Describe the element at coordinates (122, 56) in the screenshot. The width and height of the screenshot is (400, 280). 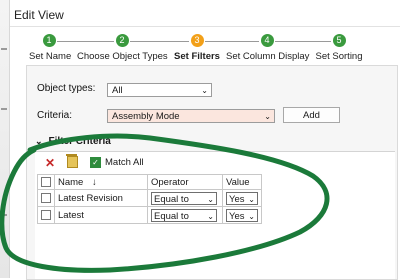
I see `step-label: Choose Object Types` at that location.